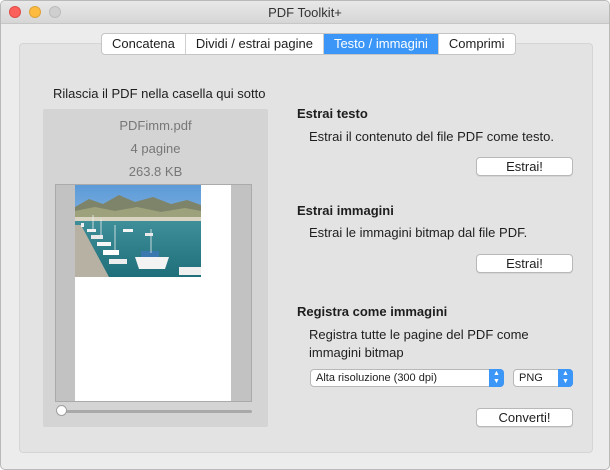 The image size is (610, 470). What do you see at coordinates (144, 44) in the screenshot?
I see `tab-concatena: Concatena` at bounding box center [144, 44].